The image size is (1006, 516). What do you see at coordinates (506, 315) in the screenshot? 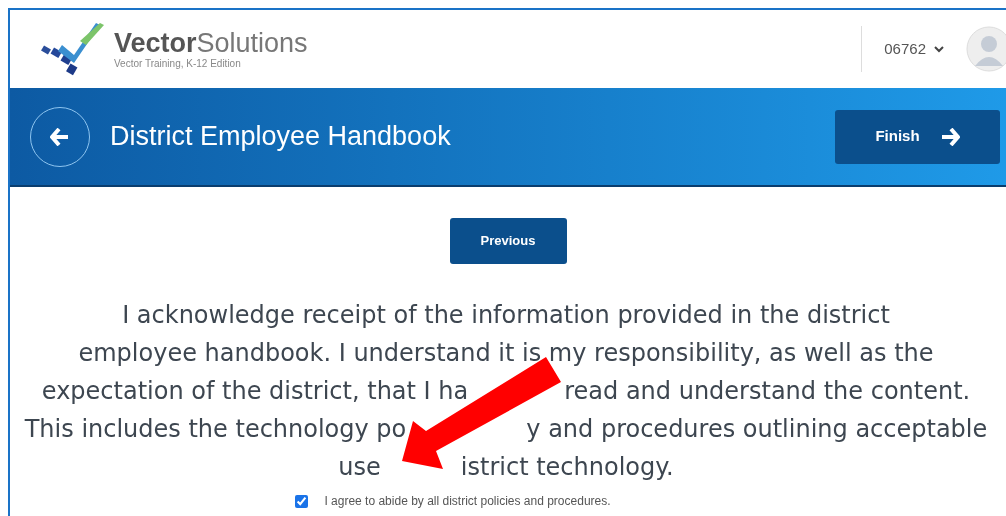
I see `acknowledgement-text: I acknowledge receipt of the information provided in the district` at bounding box center [506, 315].